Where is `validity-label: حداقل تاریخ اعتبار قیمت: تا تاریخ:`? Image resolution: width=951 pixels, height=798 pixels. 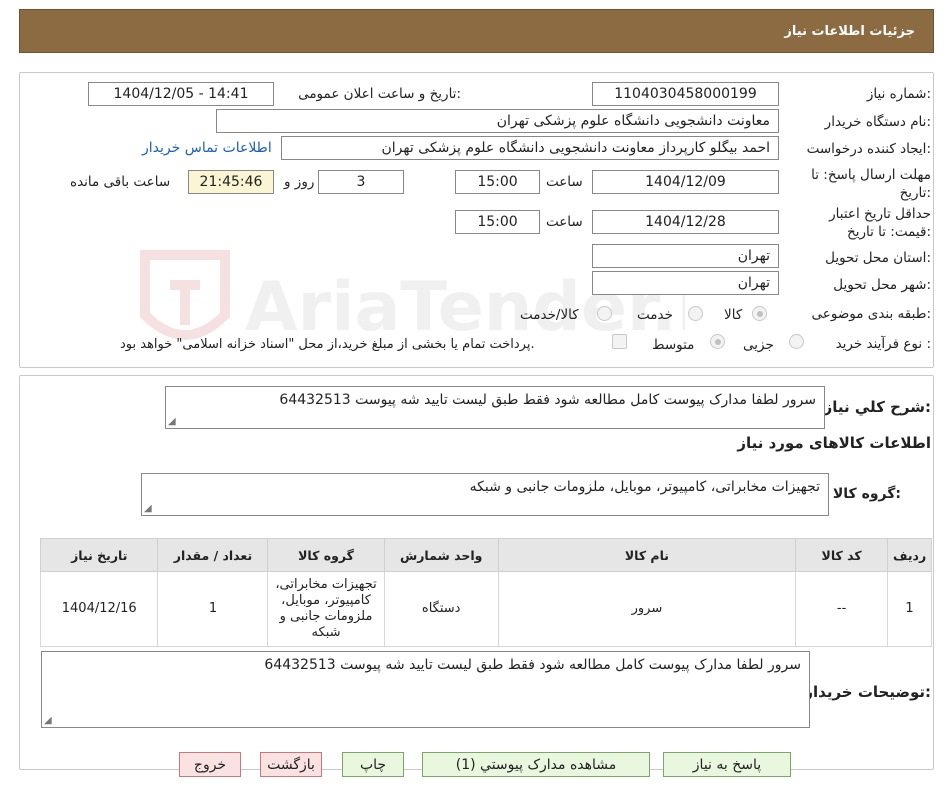
validity-label: حداقل تاریخ اعتبار قیمت: تا تاریخ: is located at coordinates (880, 223).